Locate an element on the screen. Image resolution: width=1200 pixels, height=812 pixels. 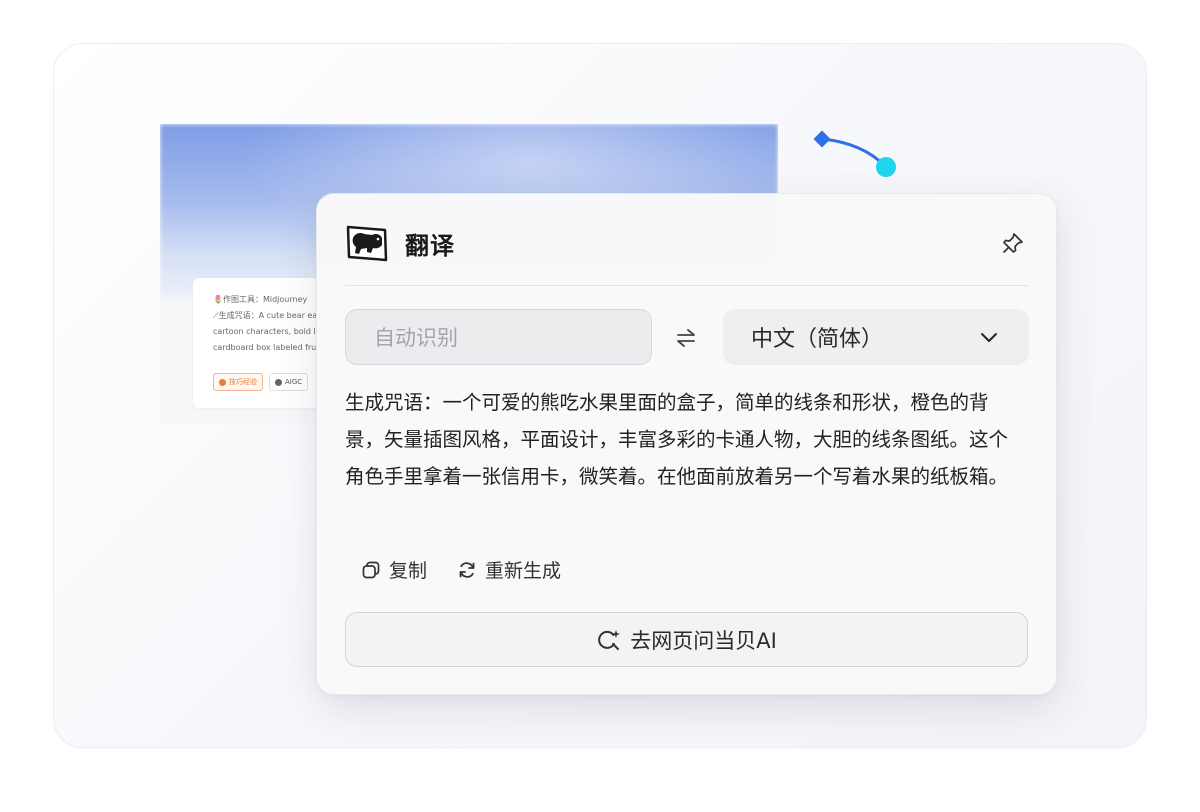
source-language-label: 自动识别 is located at coordinates (416, 338).